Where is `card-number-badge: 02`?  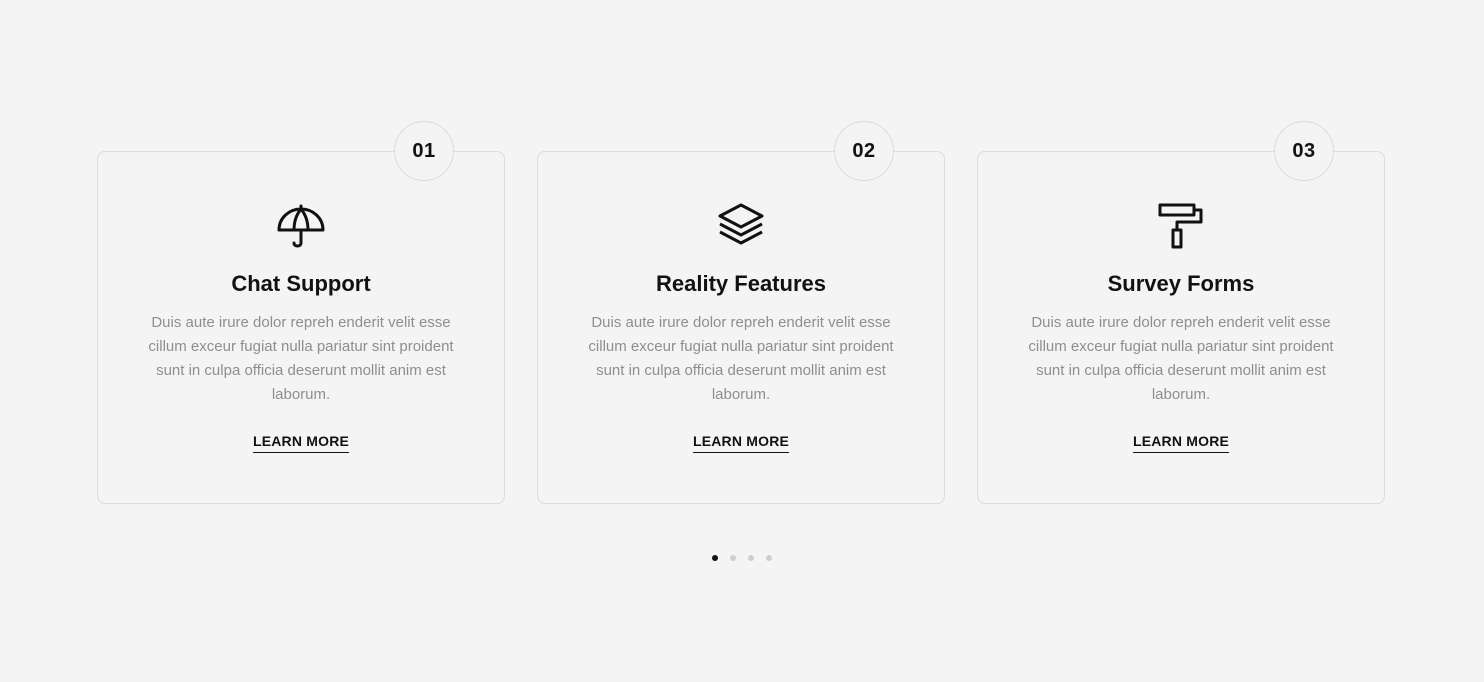 card-number-badge: 02 is located at coordinates (864, 151).